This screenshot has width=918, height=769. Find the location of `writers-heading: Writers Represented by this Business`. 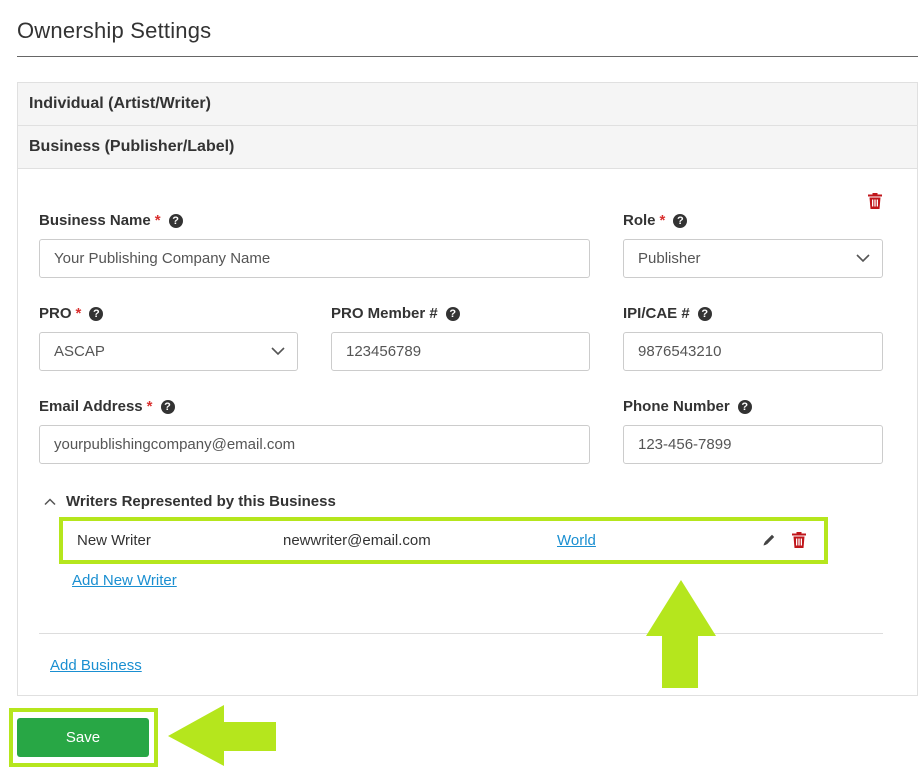

writers-heading: Writers Represented by this Business is located at coordinates (201, 501).